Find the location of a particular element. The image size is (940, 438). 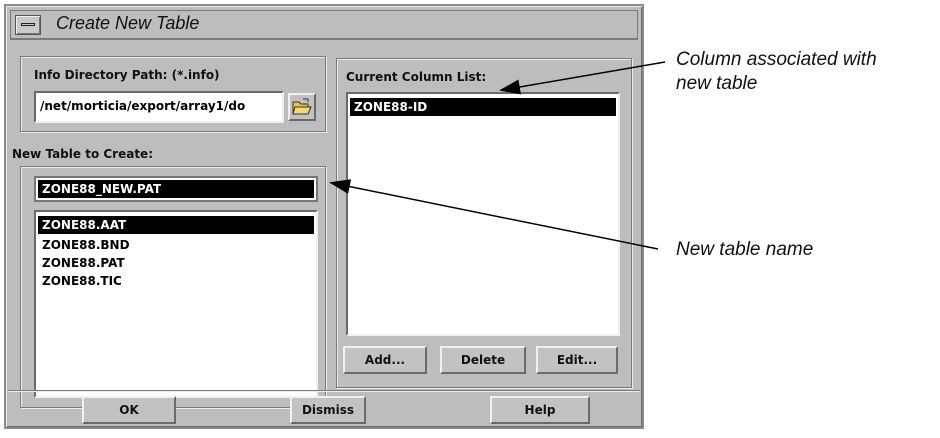

new-table-label: New Table to Create: is located at coordinates (82, 154).